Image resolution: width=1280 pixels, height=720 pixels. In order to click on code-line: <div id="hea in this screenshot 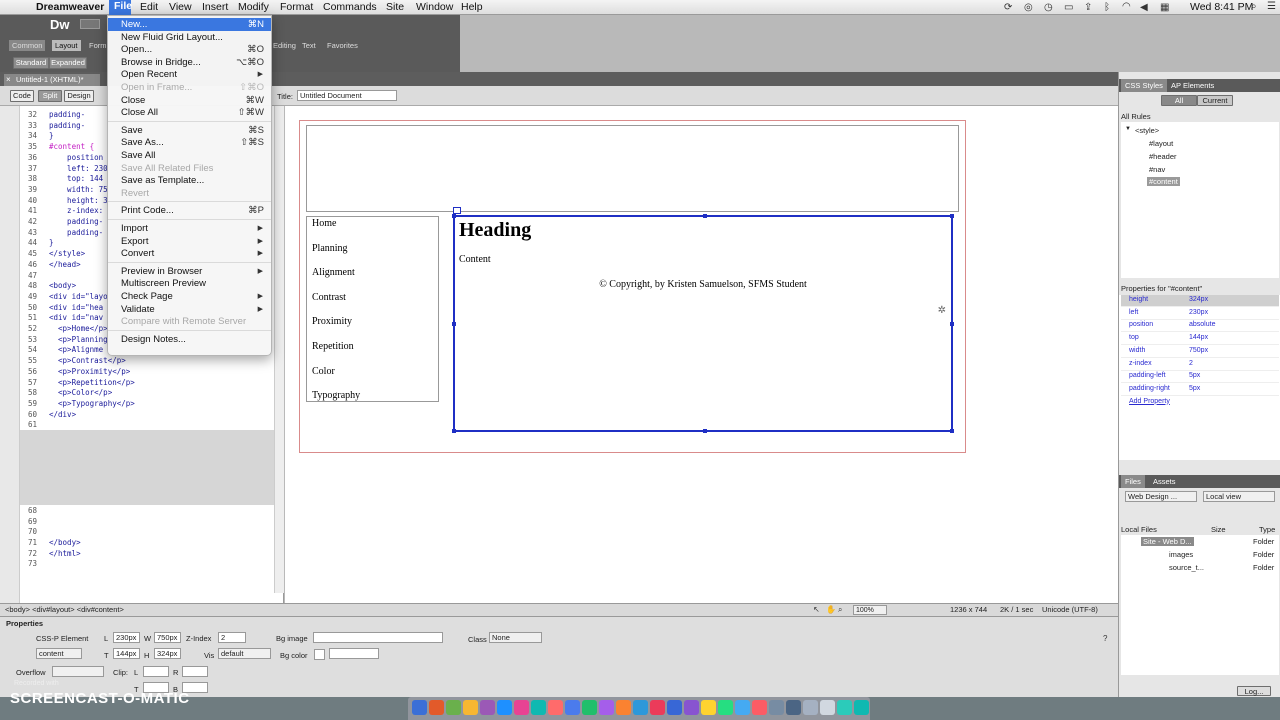, I will do `click(76, 307)`.